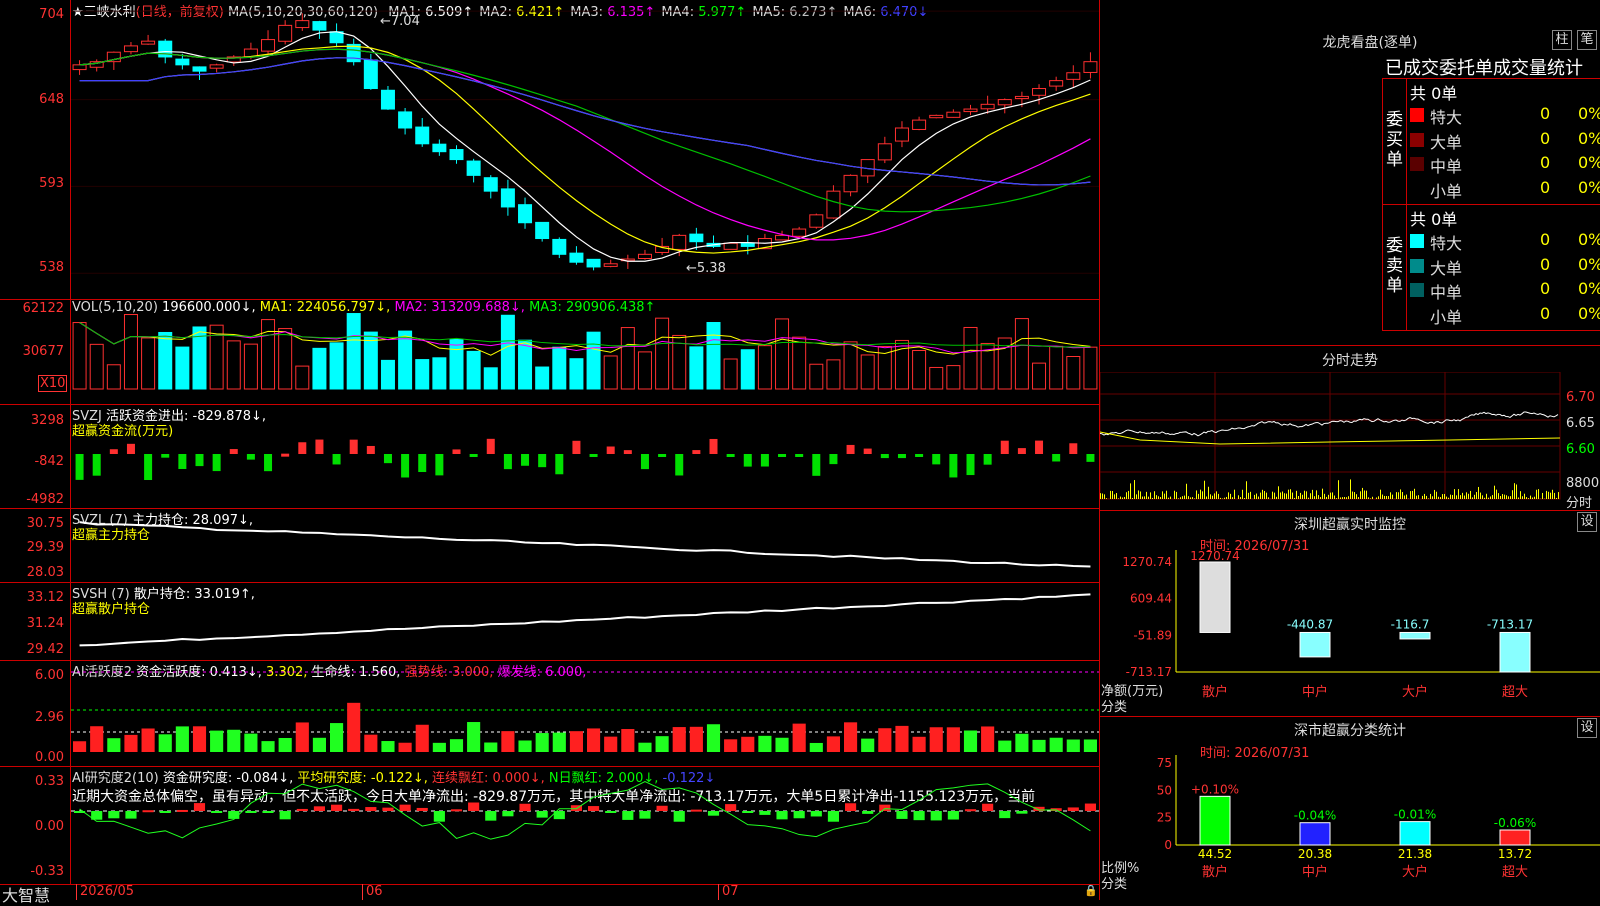  Describe the element at coordinates (585, 713) in the screenshot. I see `ai-active-chart` at that location.